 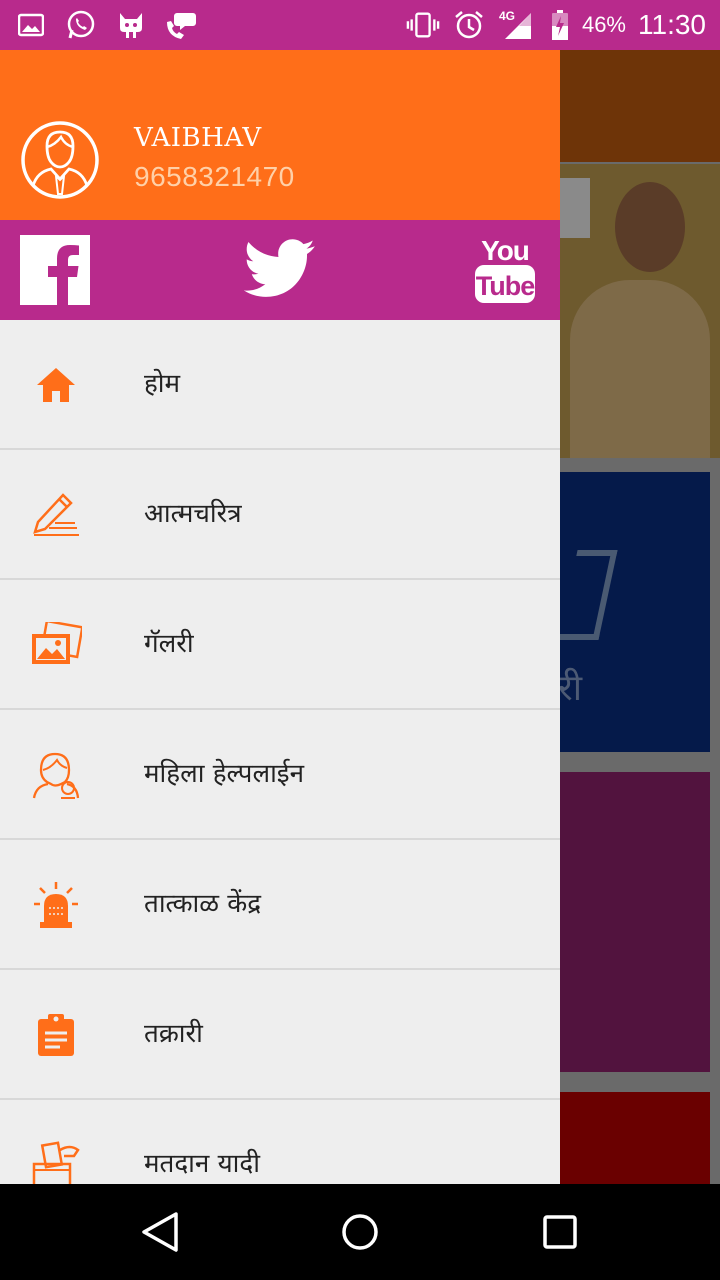 What do you see at coordinates (360, 25) in the screenshot?
I see `status-bar: 4G 46% 11:30` at bounding box center [360, 25].